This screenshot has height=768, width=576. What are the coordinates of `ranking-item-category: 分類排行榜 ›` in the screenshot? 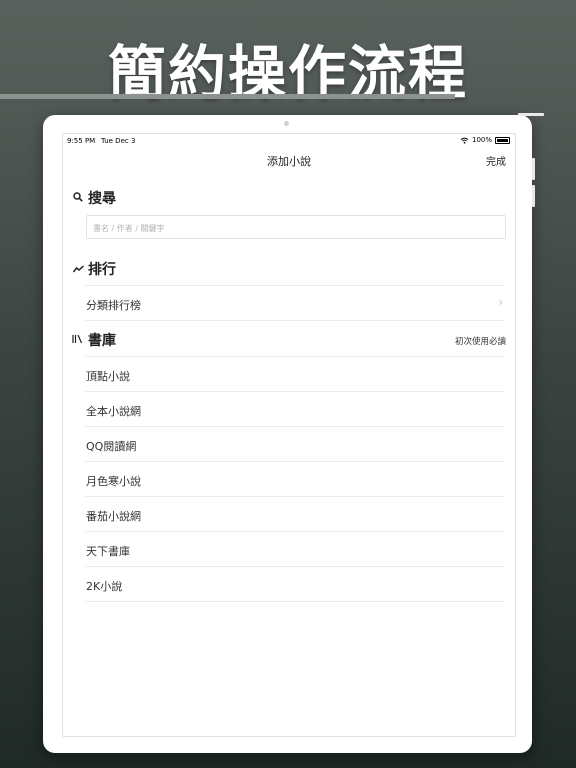 It's located at (295, 303).